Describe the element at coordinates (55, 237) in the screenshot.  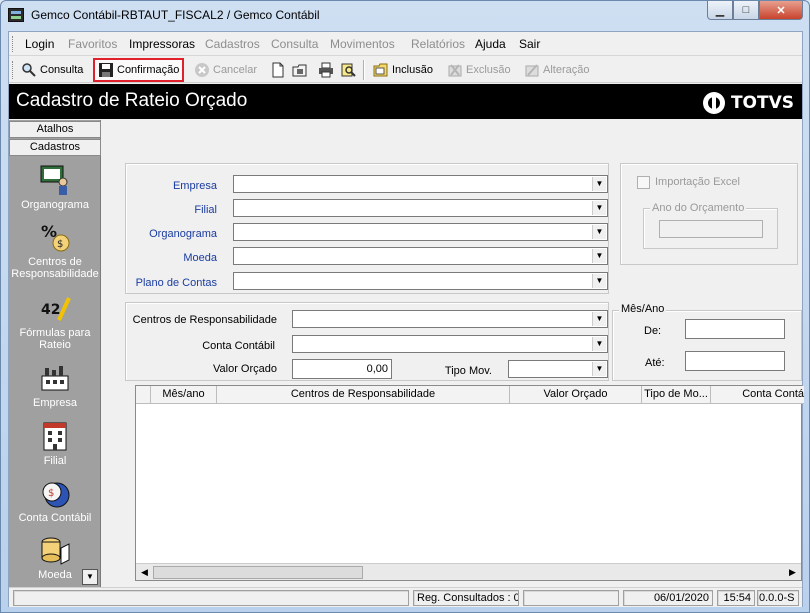
I see `percent-money-icon: % $` at that location.